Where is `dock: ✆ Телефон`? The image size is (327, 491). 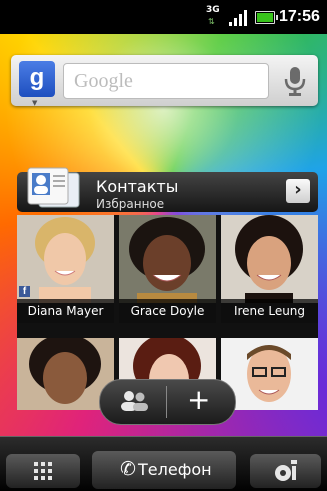
dock: ✆ Телефон is located at coordinates (163, 463).